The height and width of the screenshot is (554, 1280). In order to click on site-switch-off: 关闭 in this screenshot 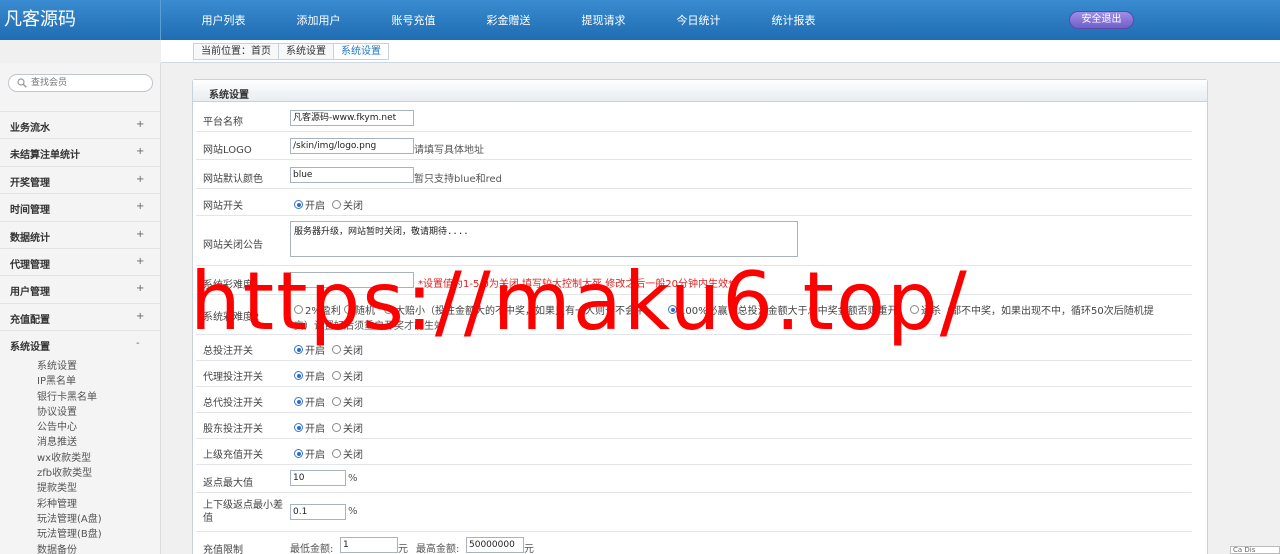, I will do `click(347, 204)`.